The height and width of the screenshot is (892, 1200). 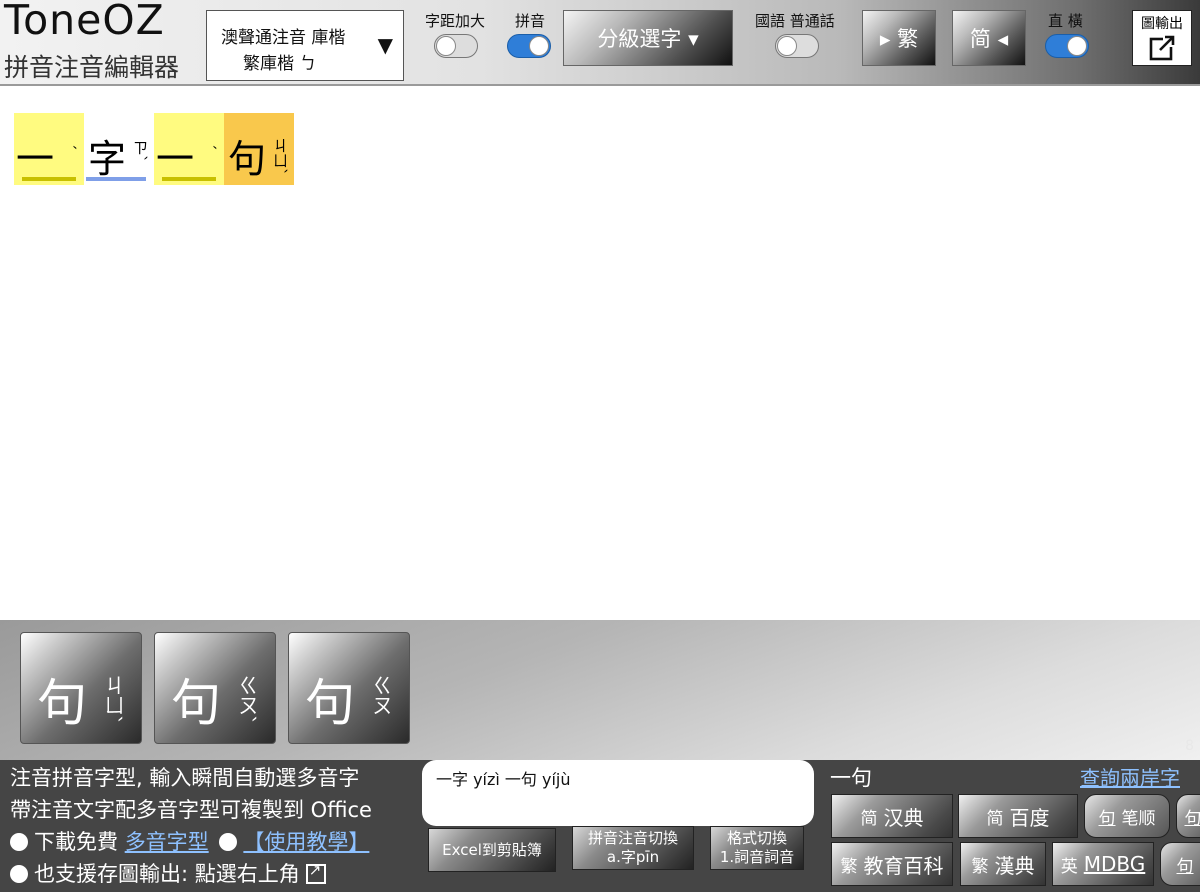 I want to click on button-sublabel: a.字pīn, so click(x=633, y=857).